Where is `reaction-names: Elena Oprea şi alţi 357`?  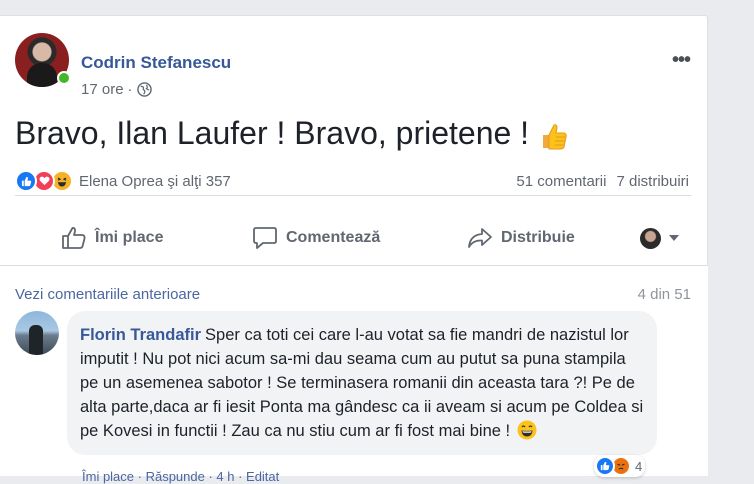 reaction-names: Elena Oprea şi alţi 357 is located at coordinates (155, 181).